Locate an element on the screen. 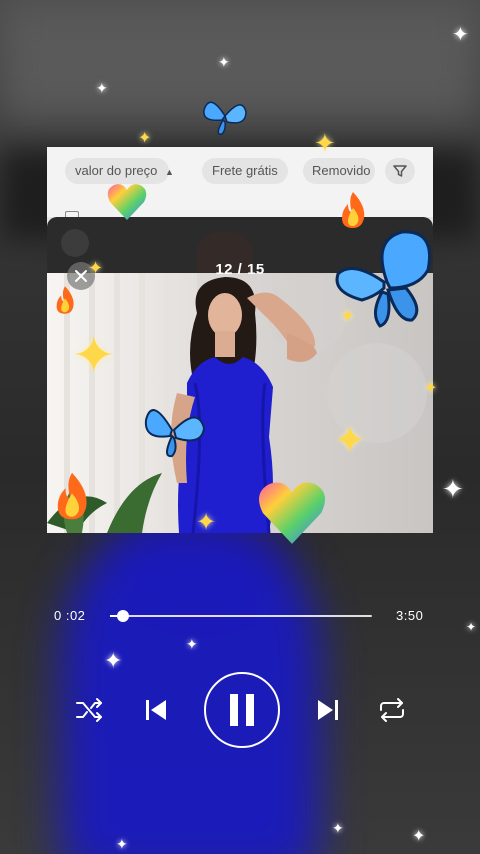 The image size is (480, 854). shuffle-icon is located at coordinates (89, 710).